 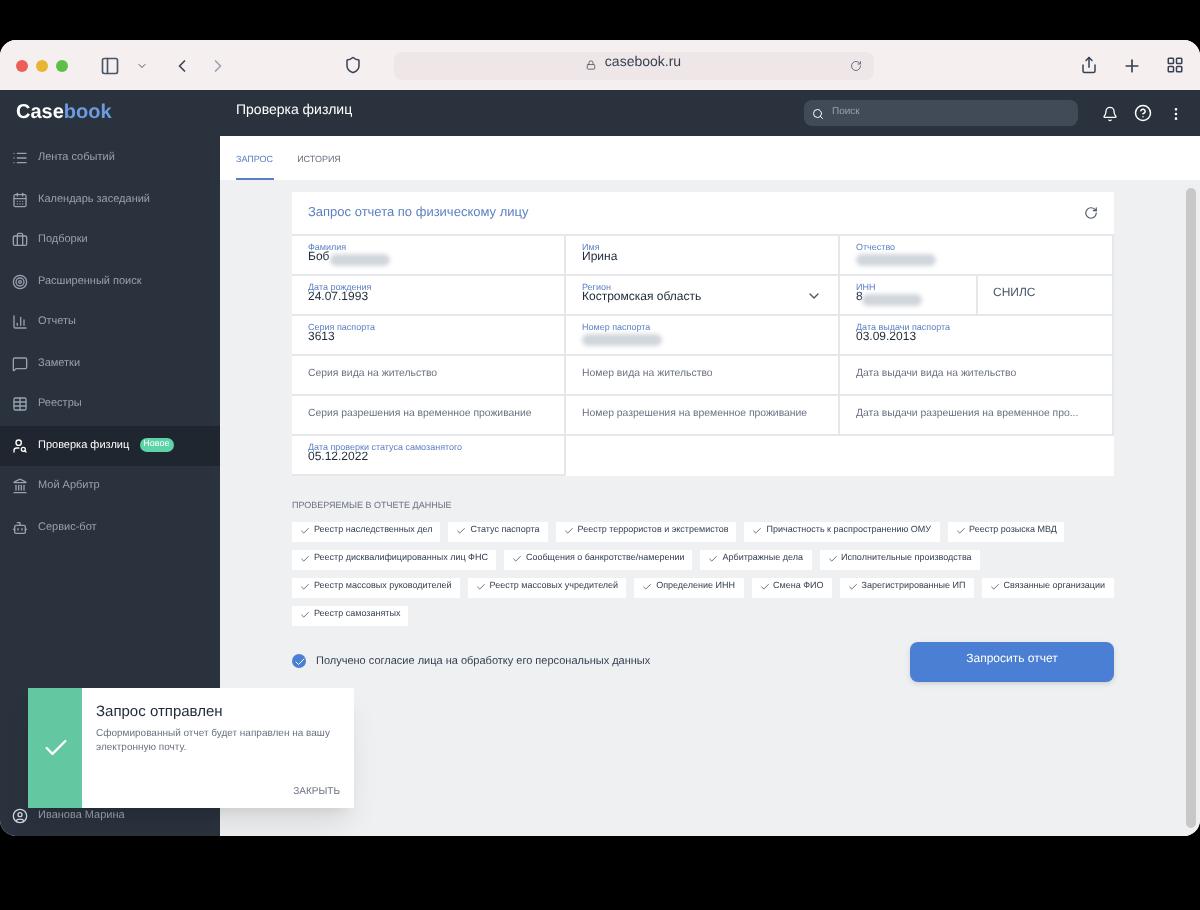 I want to click on reset-icon, so click(x=1091, y=213).